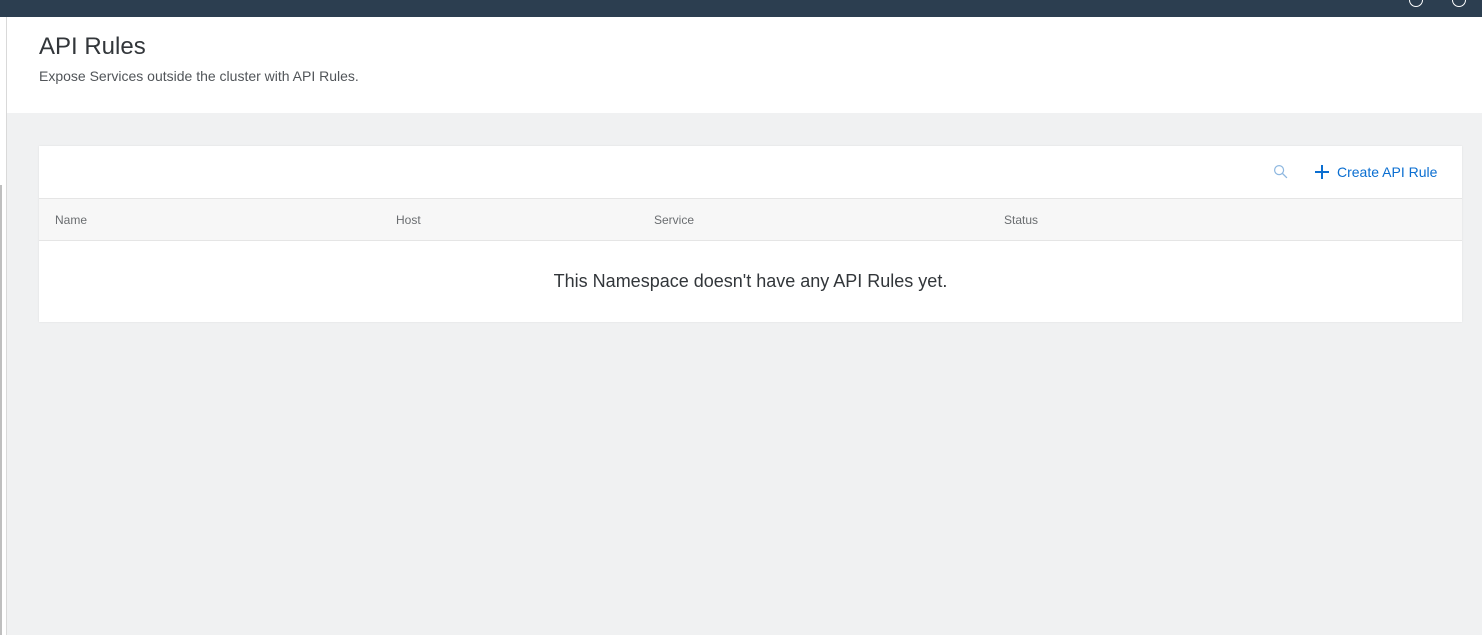  Describe the element at coordinates (3, 326) in the screenshot. I see `side-navigation` at that location.